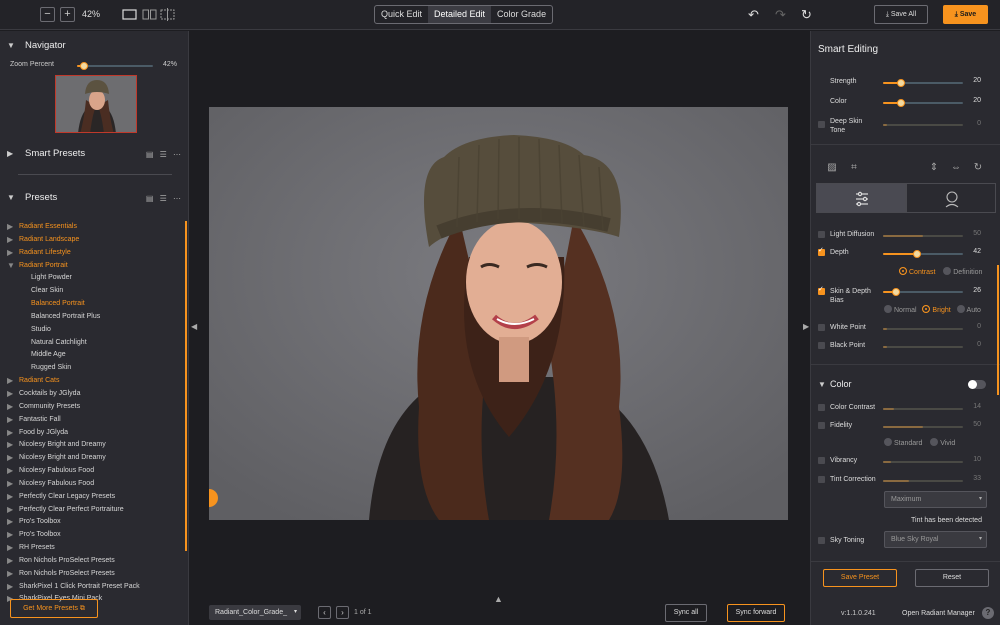  I want to click on open-radiant-manager-link: Open Radiant Manager, so click(938, 613).